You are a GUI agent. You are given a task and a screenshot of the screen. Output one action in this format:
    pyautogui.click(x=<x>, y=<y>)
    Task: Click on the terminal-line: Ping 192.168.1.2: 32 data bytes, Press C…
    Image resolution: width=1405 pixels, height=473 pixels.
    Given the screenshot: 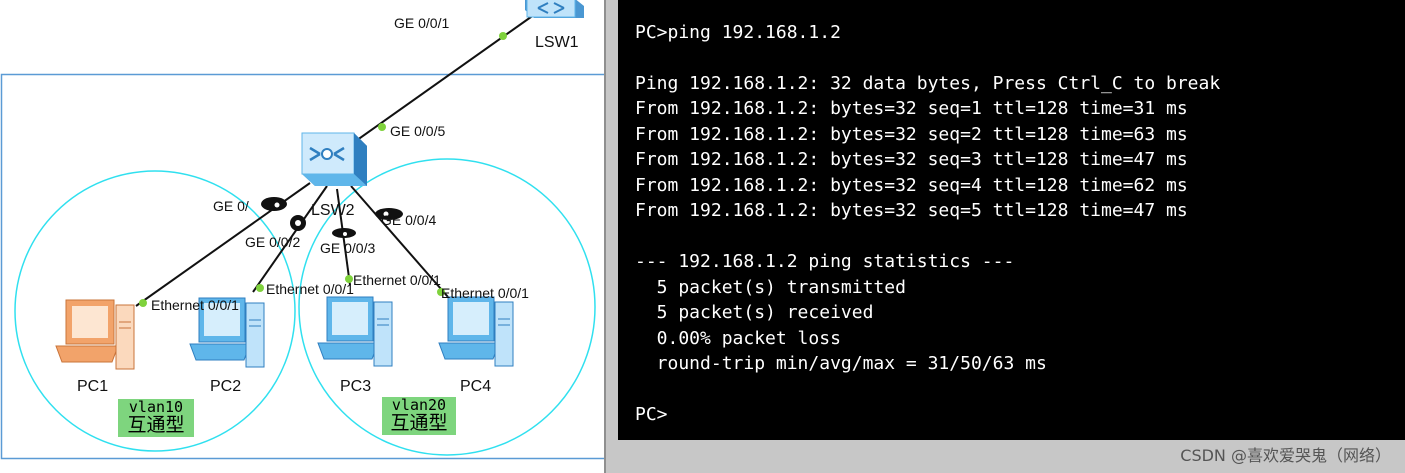 What is the action you would take?
    pyautogui.click(x=928, y=83)
    